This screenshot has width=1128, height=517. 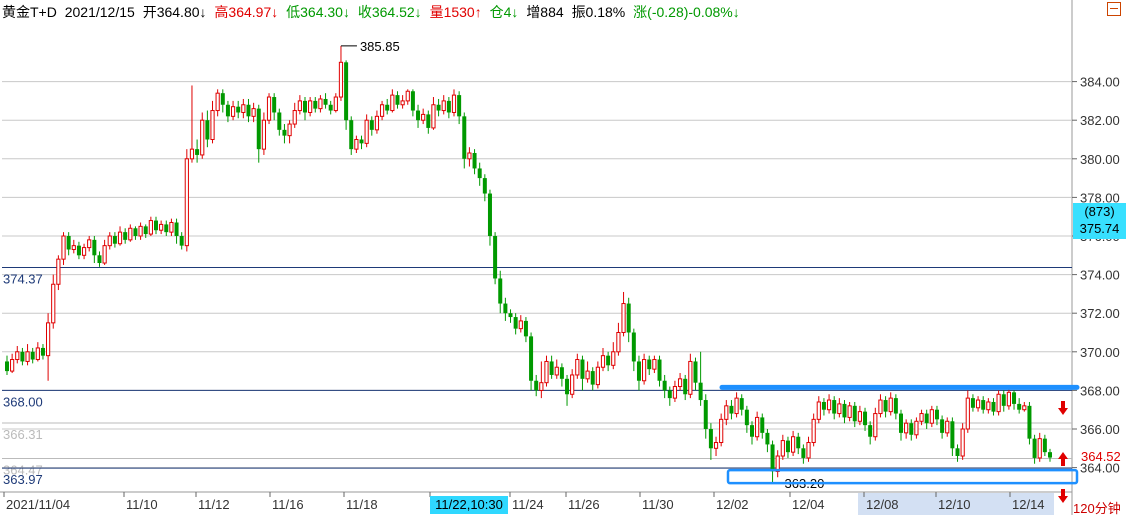 I want to click on last-price-badge: (873) 375.74, so click(x=1099, y=221).